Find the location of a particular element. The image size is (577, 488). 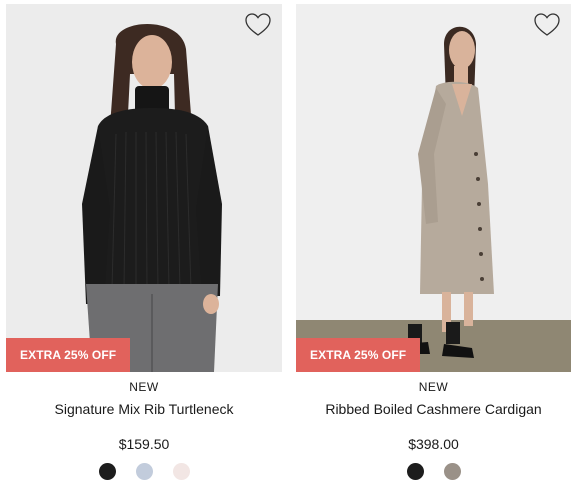

color-swatch-blush is located at coordinates (181, 471).